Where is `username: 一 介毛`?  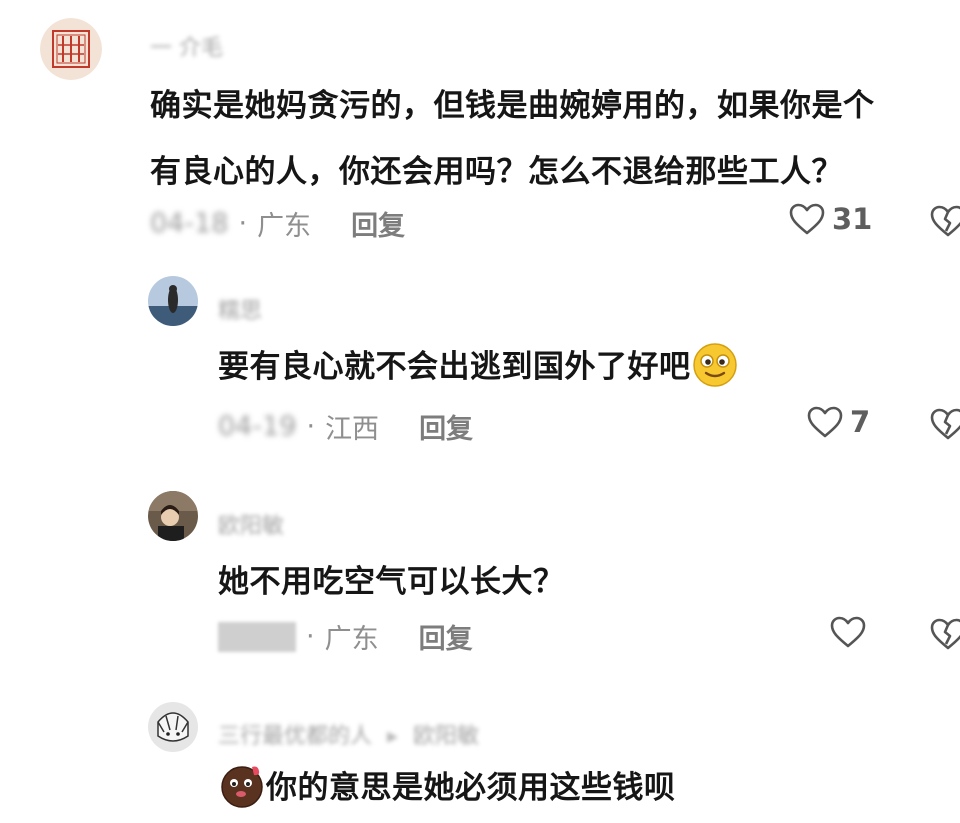
username: 一 介毛 is located at coordinates (186, 46).